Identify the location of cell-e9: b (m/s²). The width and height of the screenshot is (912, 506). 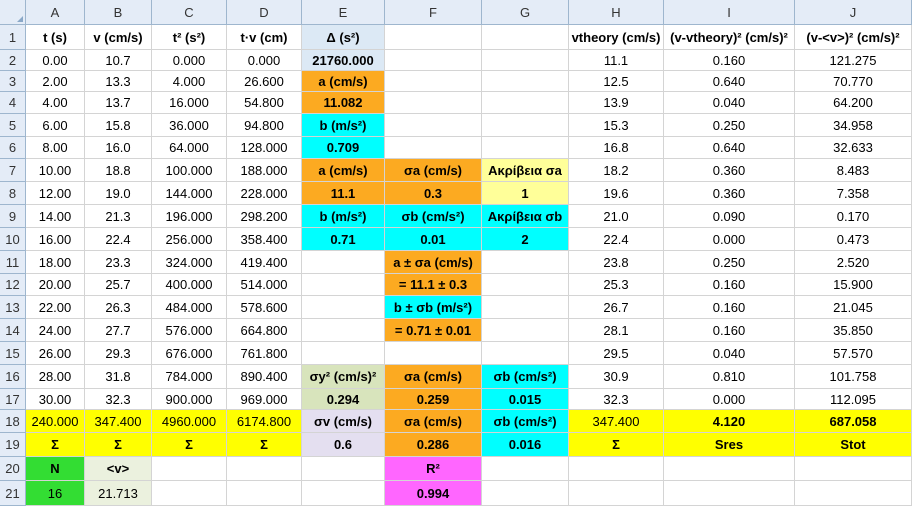
(343, 216).